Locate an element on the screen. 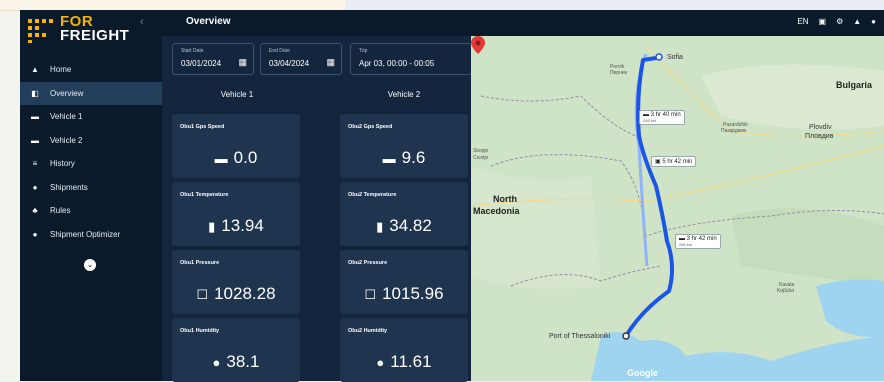 The width and height of the screenshot is (884, 382). sidebar-item-label: Shipments is located at coordinates (69, 187).